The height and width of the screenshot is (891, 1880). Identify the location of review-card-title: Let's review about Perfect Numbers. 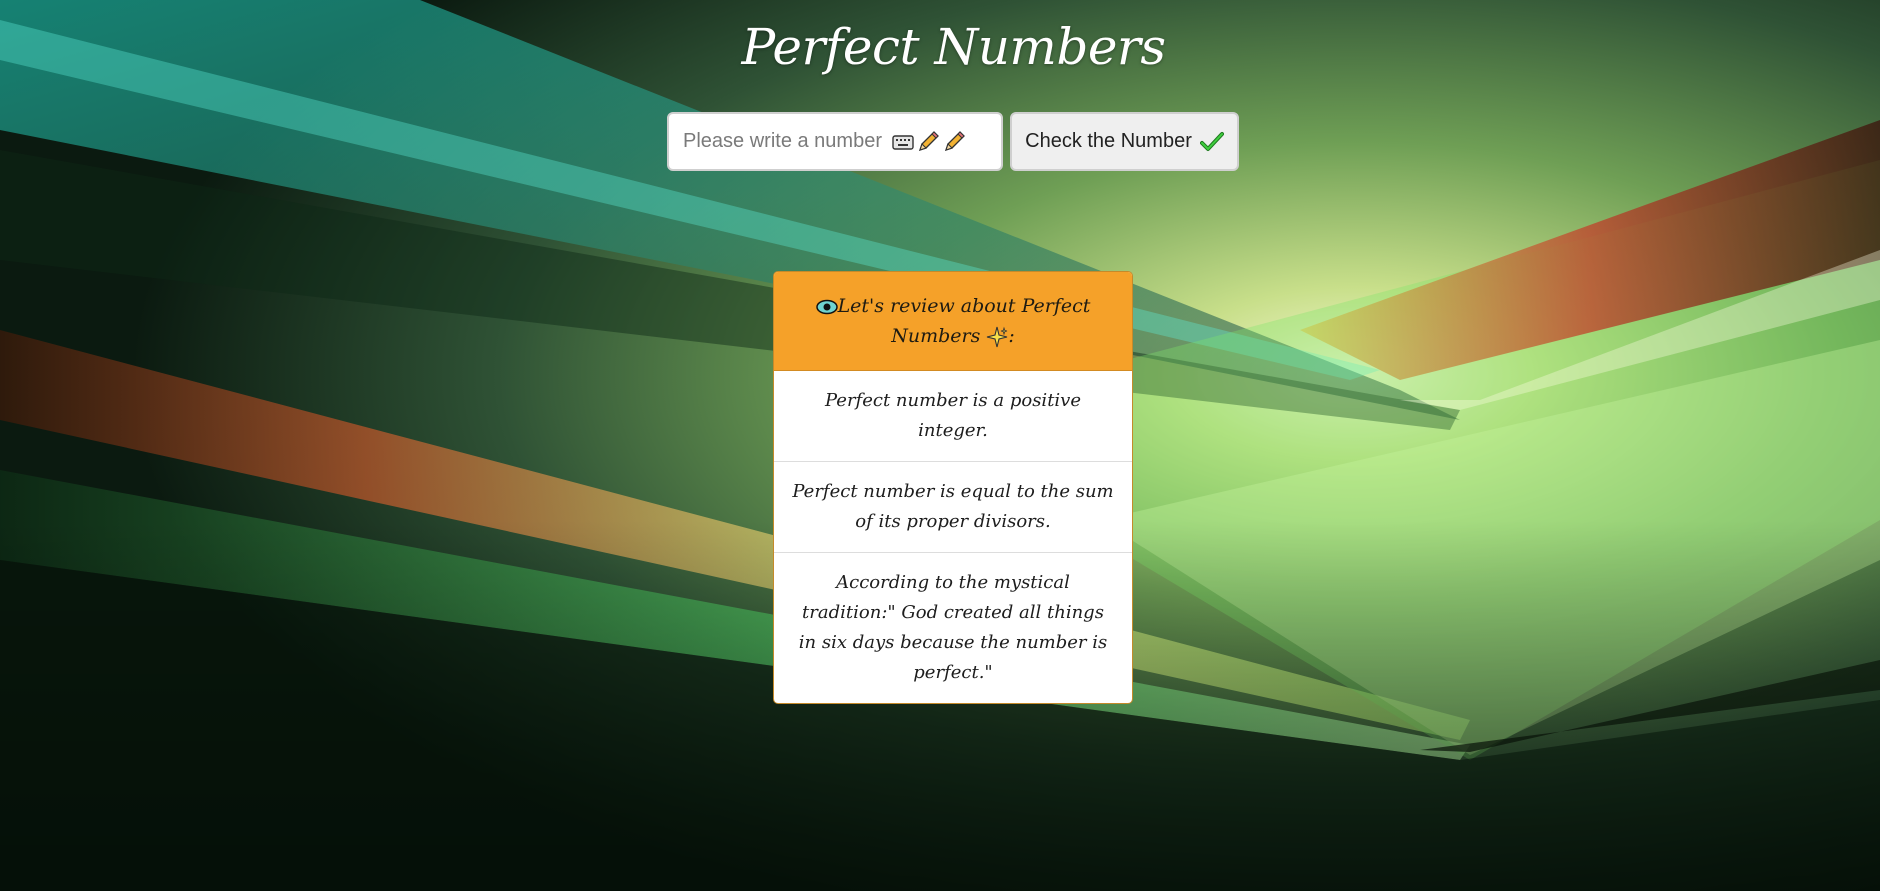
(964, 321).